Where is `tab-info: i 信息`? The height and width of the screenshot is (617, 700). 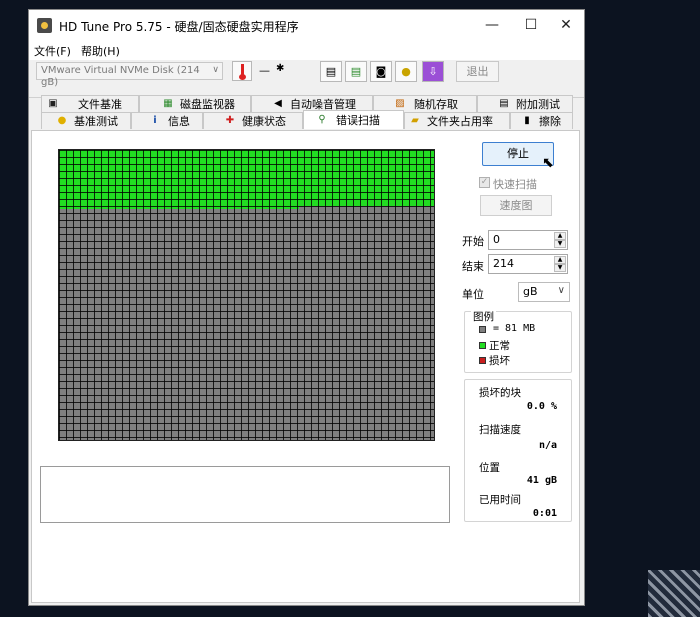
tab-info: i 信息 is located at coordinates (167, 120).